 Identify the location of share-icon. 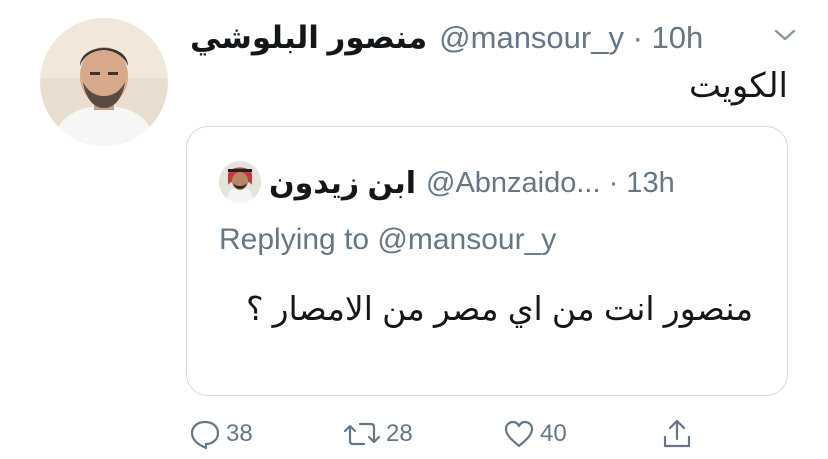
(677, 433).